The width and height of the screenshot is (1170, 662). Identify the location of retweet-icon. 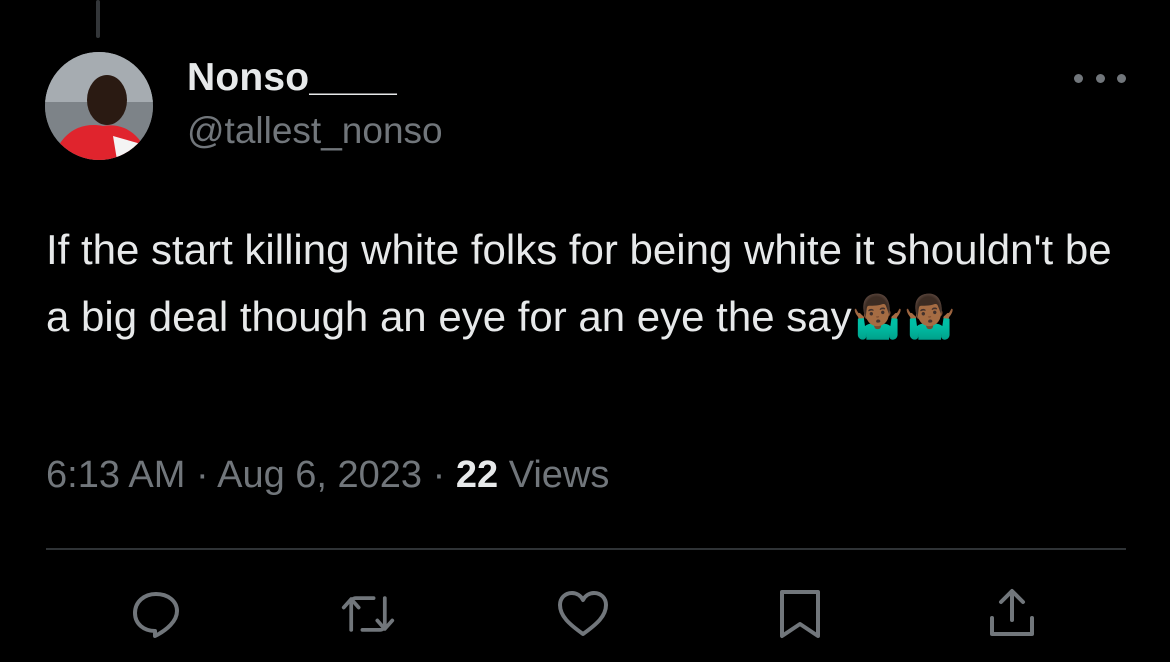
(368, 614).